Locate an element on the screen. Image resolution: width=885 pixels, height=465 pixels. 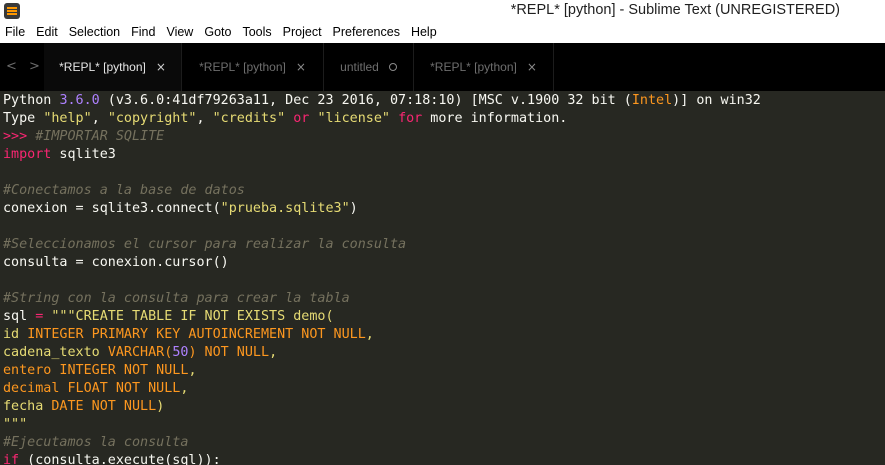
code-token: >>> is located at coordinates (19, 136).